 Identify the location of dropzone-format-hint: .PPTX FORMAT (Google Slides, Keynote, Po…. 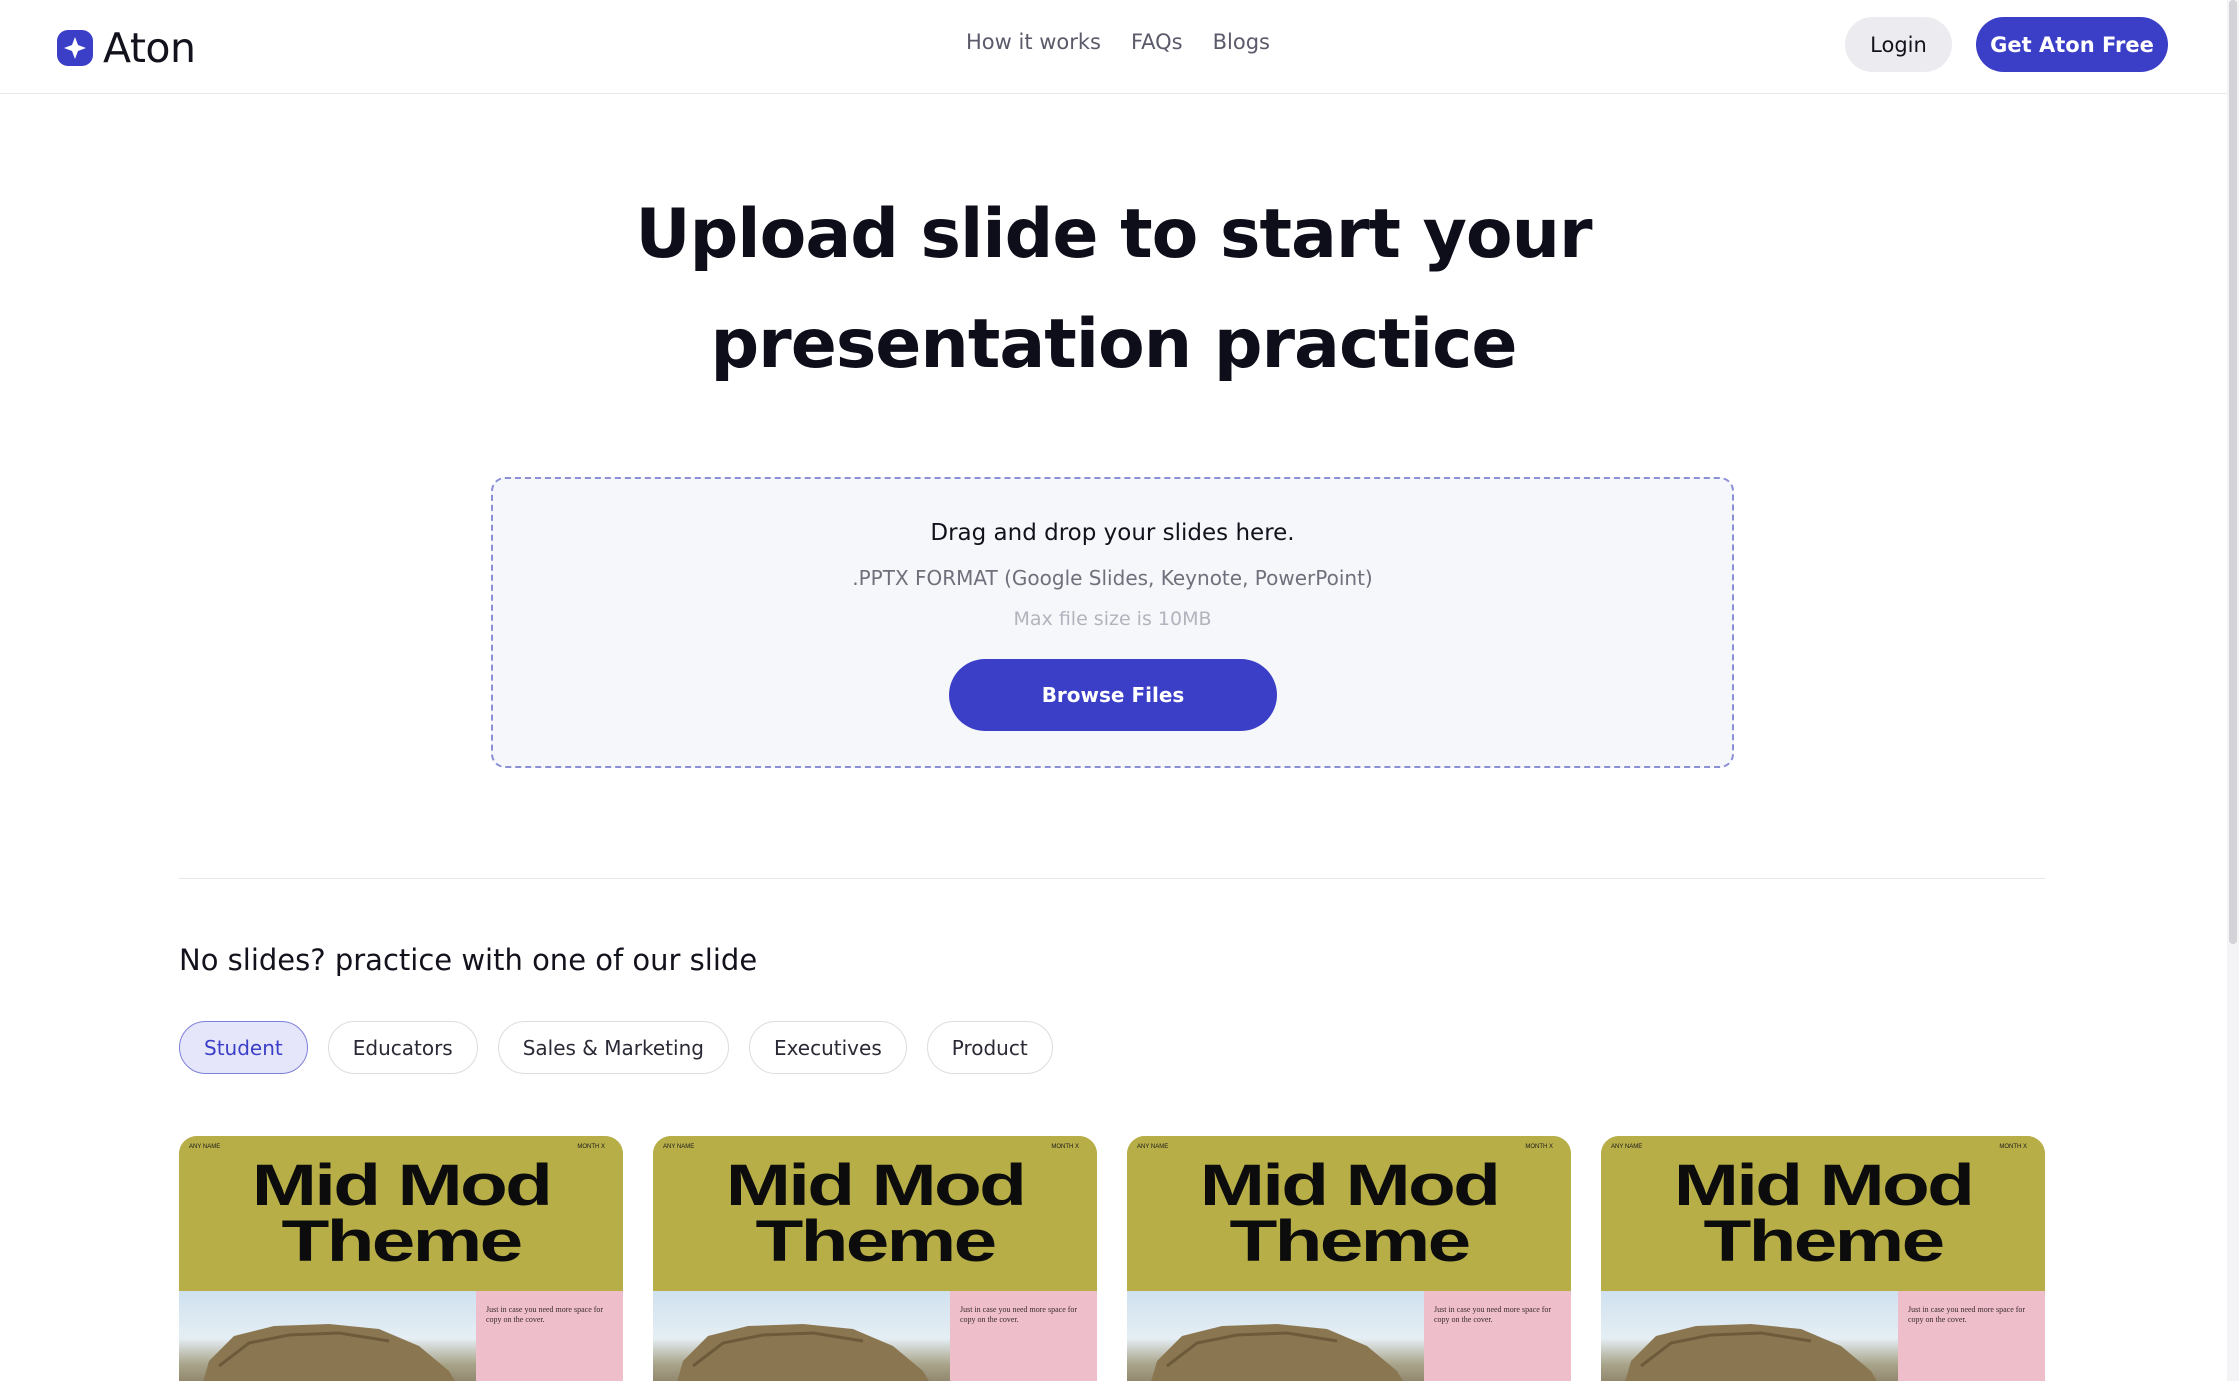
(1112, 578).